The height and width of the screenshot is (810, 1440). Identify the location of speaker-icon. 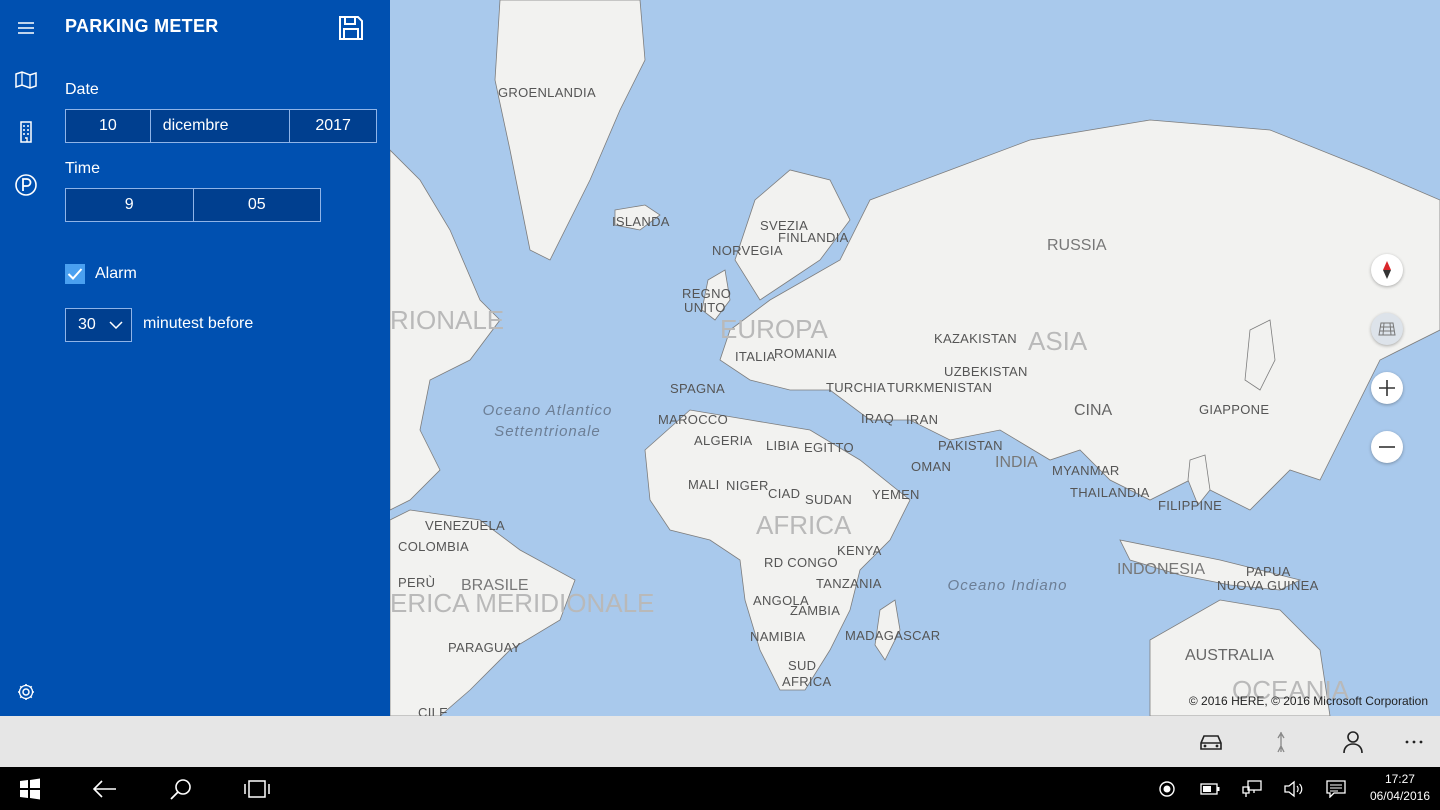
(1293, 789).